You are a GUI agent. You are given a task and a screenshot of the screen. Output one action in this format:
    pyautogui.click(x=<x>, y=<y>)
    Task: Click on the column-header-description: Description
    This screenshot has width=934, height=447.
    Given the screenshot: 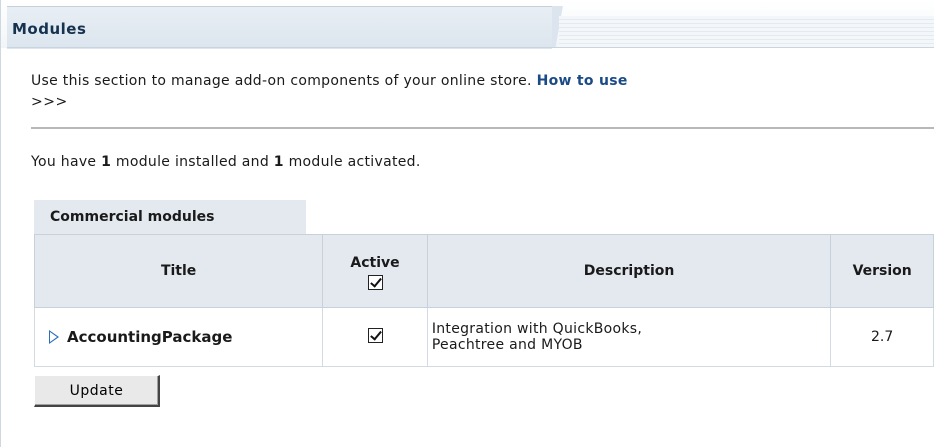 What is the action you would take?
    pyautogui.click(x=629, y=271)
    